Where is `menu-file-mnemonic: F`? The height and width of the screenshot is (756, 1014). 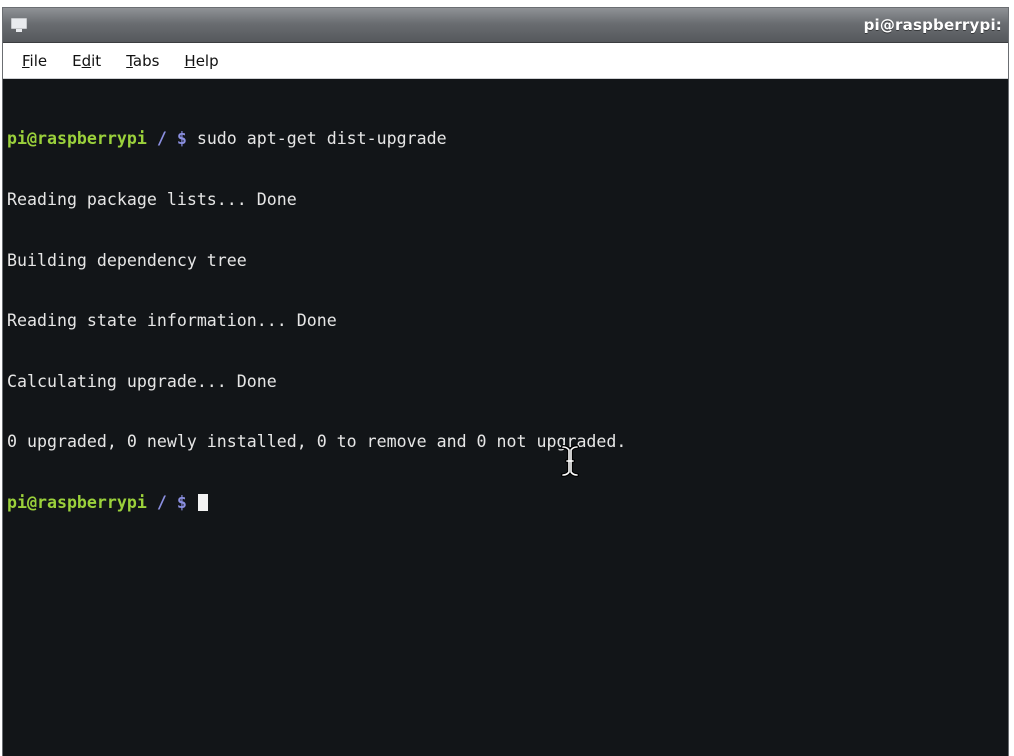
menu-file-mnemonic: F is located at coordinates (26, 60).